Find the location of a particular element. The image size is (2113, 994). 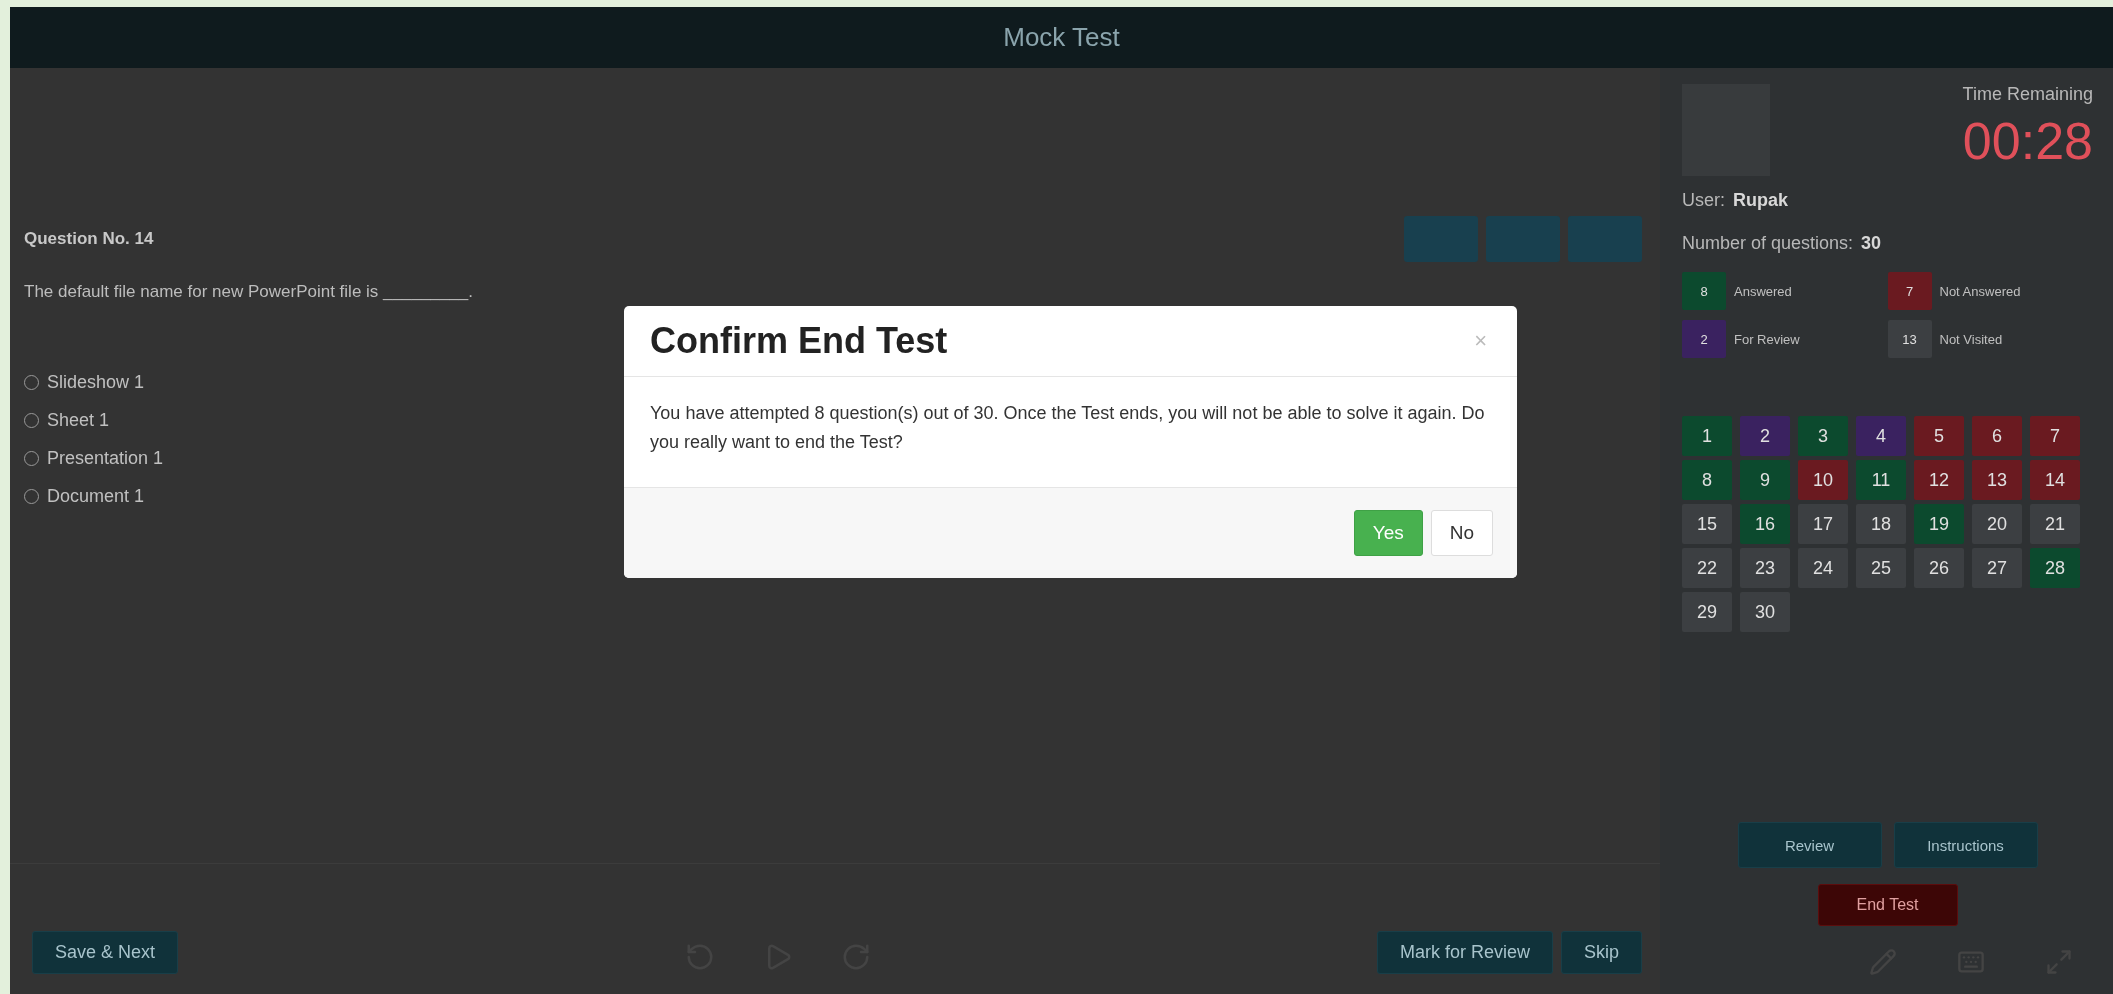

option-label: Presentation 1 is located at coordinates (105, 458).